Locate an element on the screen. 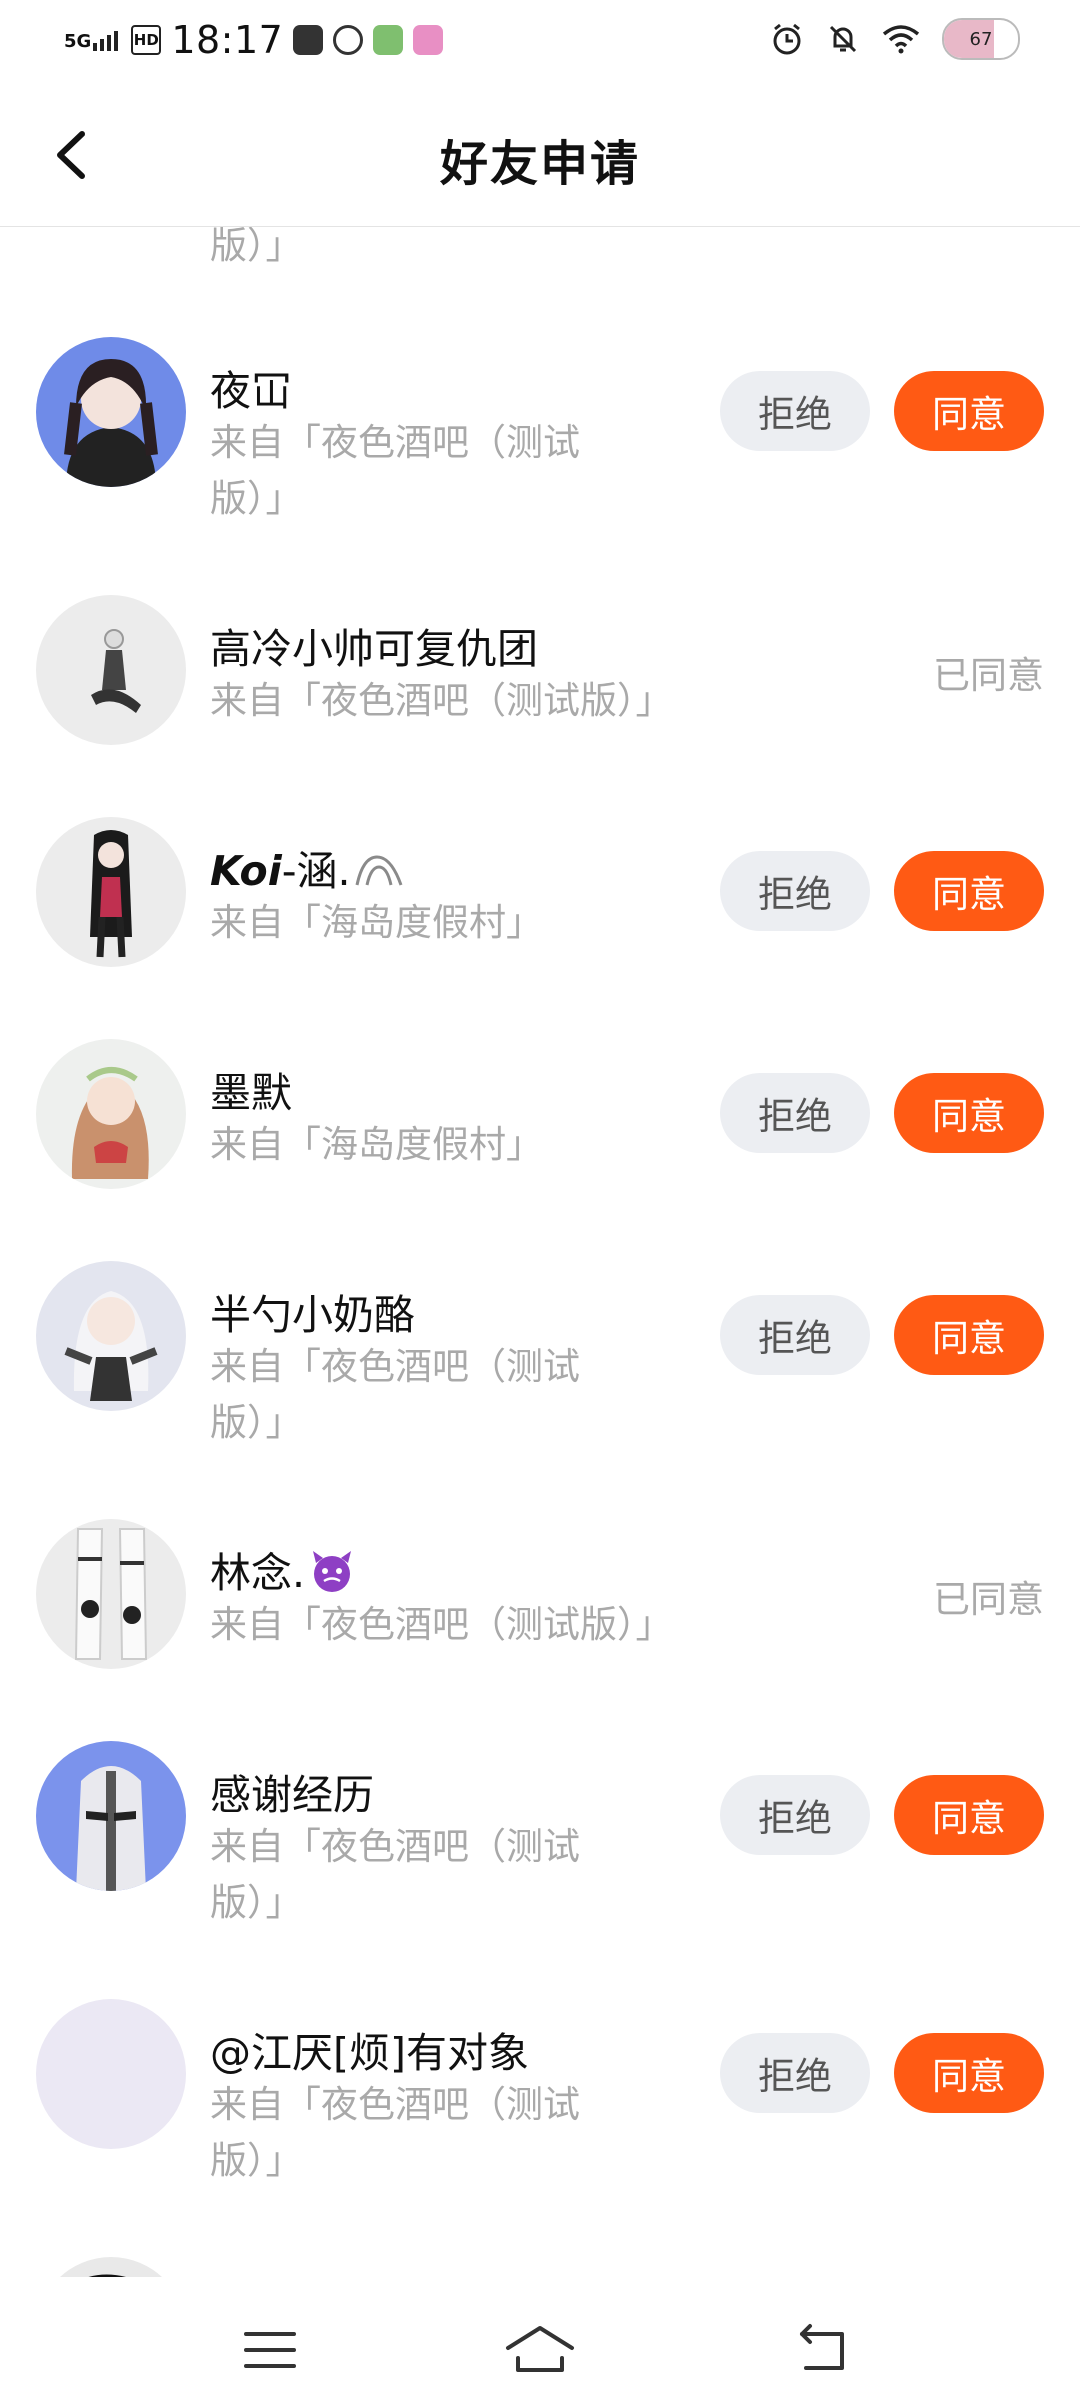 Image resolution: width=1080 pixels, height=2408 pixels. battery-indicator: 67 is located at coordinates (981, 39).